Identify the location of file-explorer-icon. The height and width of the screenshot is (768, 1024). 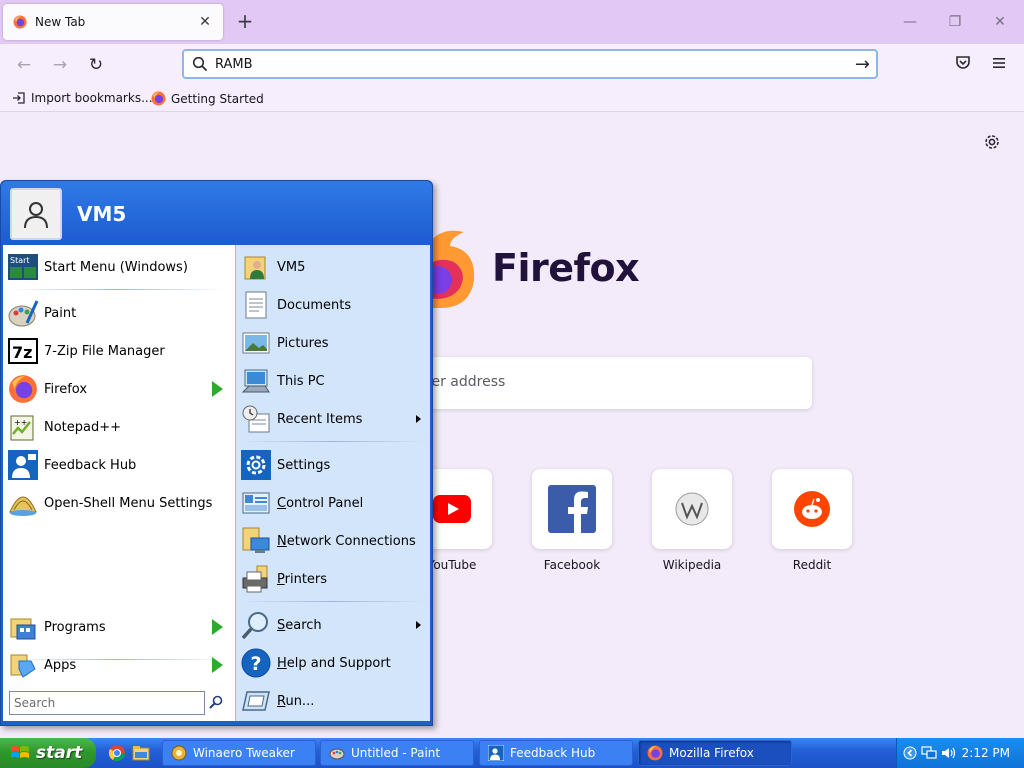
(141, 753).